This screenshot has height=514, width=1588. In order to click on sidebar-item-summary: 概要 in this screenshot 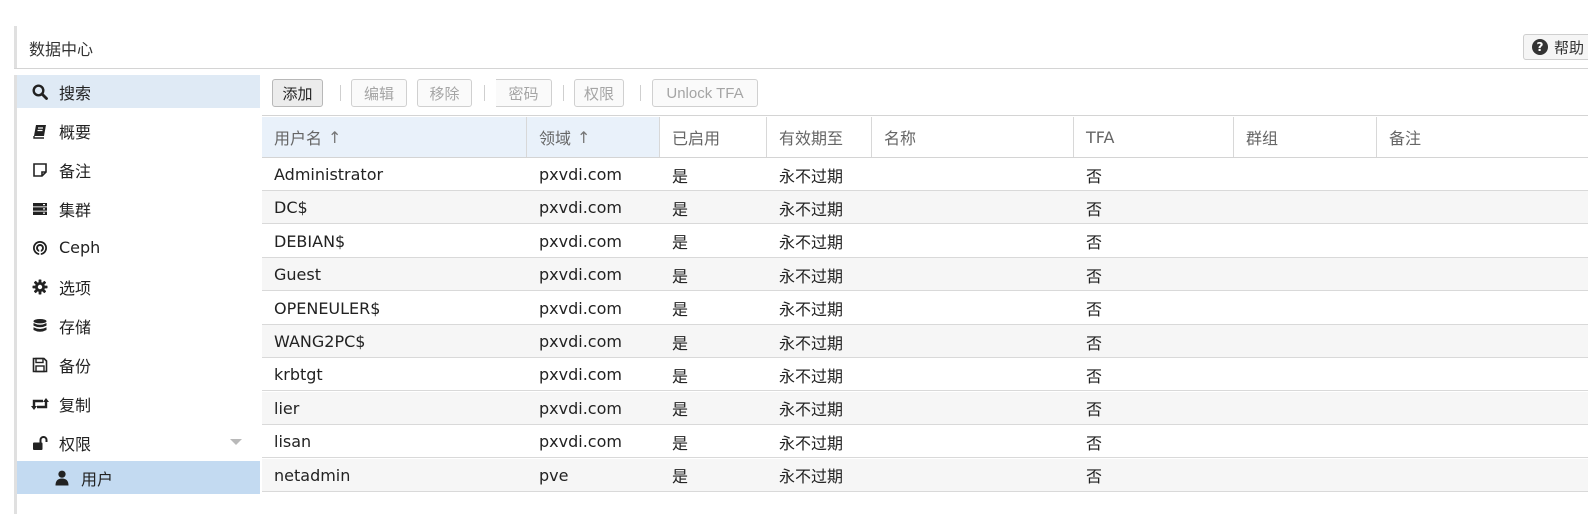, I will do `click(138, 130)`.